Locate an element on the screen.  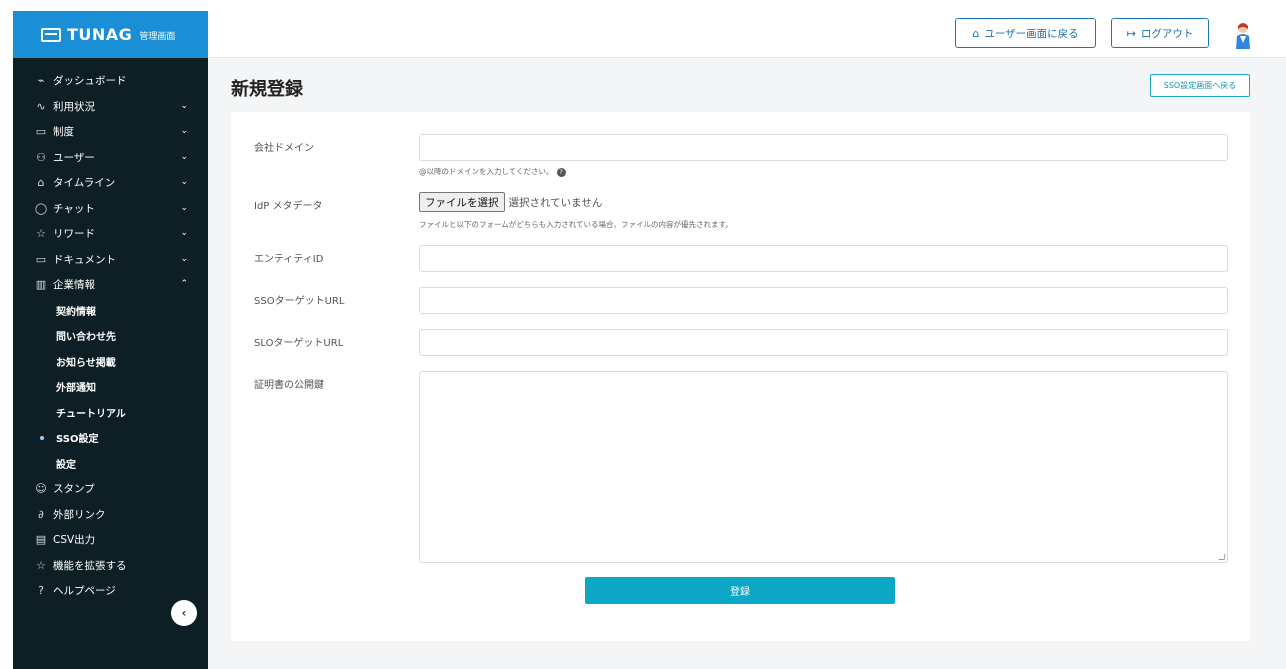
sidebar-subitem-label: SSO設定 is located at coordinates (77, 440).